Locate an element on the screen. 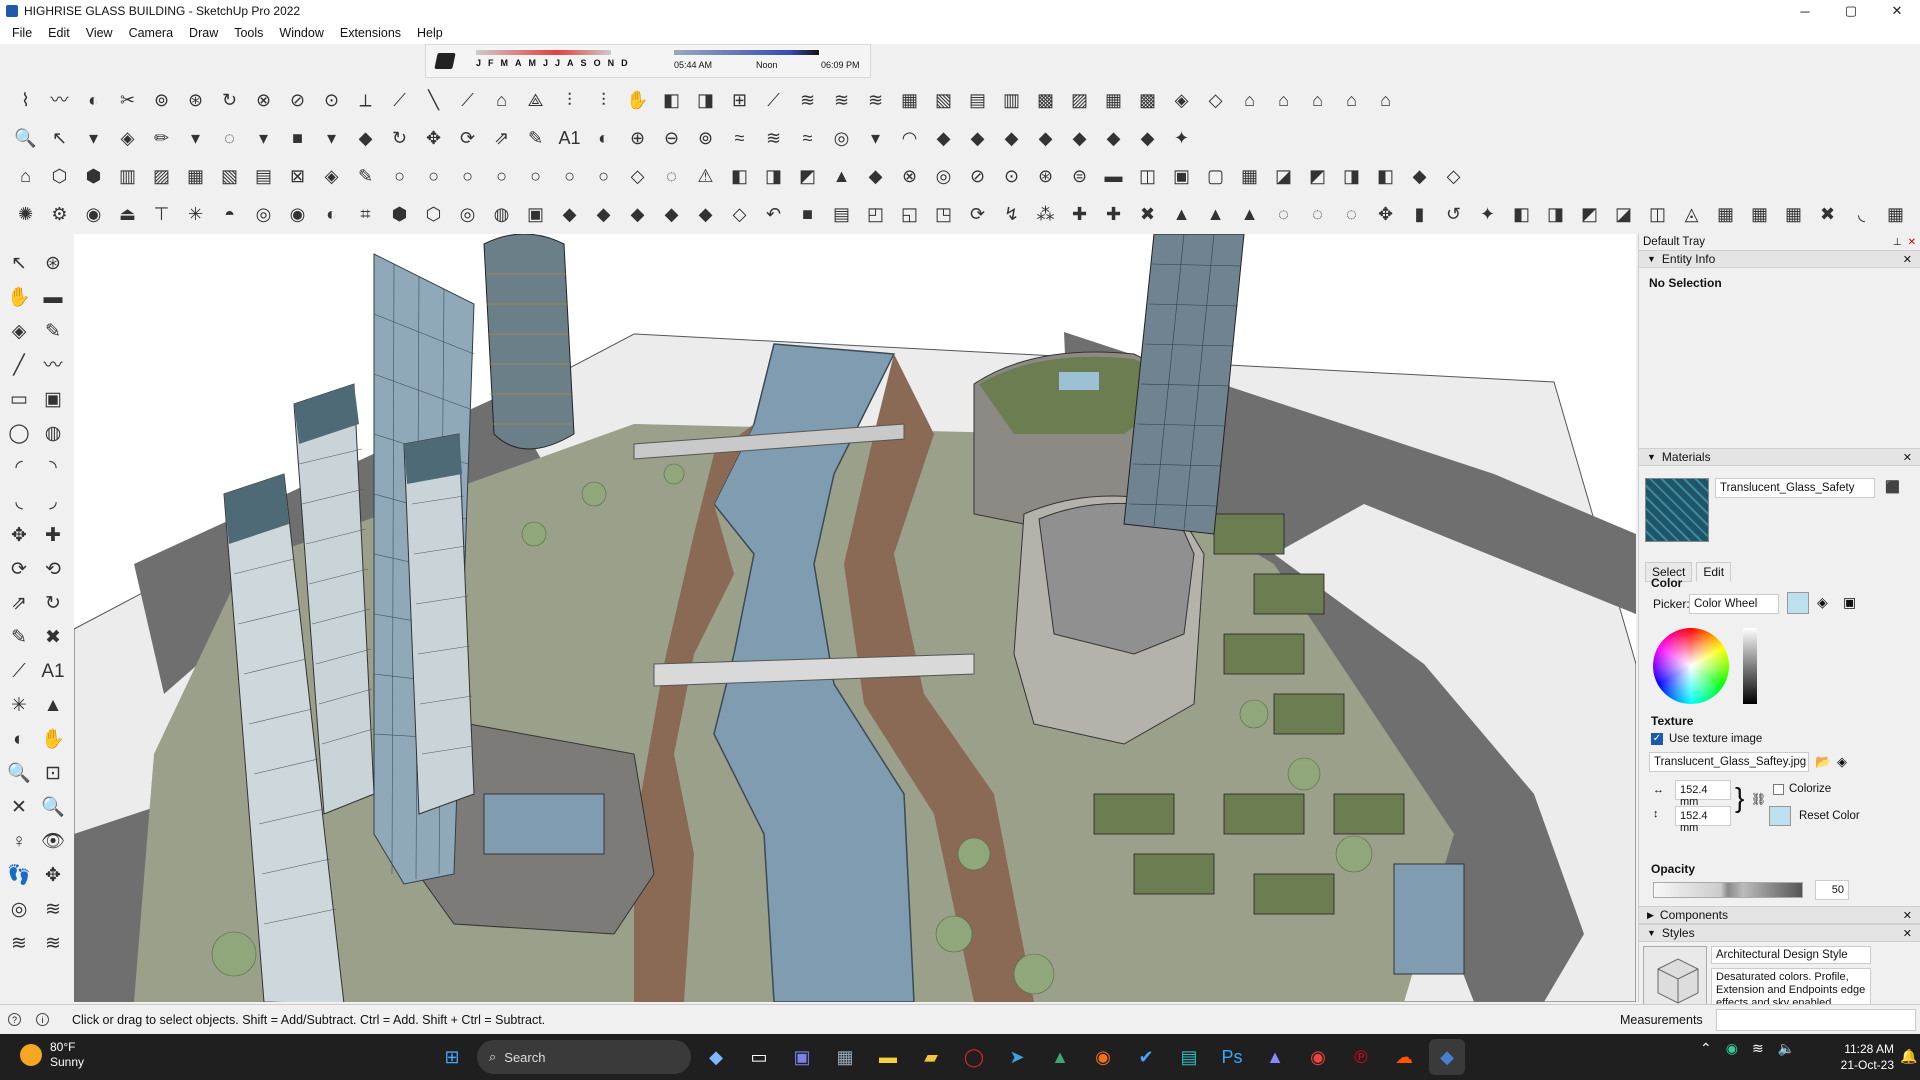 This screenshot has width=1920, height=1080. toolbar-tool-icon: ◨ is located at coordinates (705, 100).